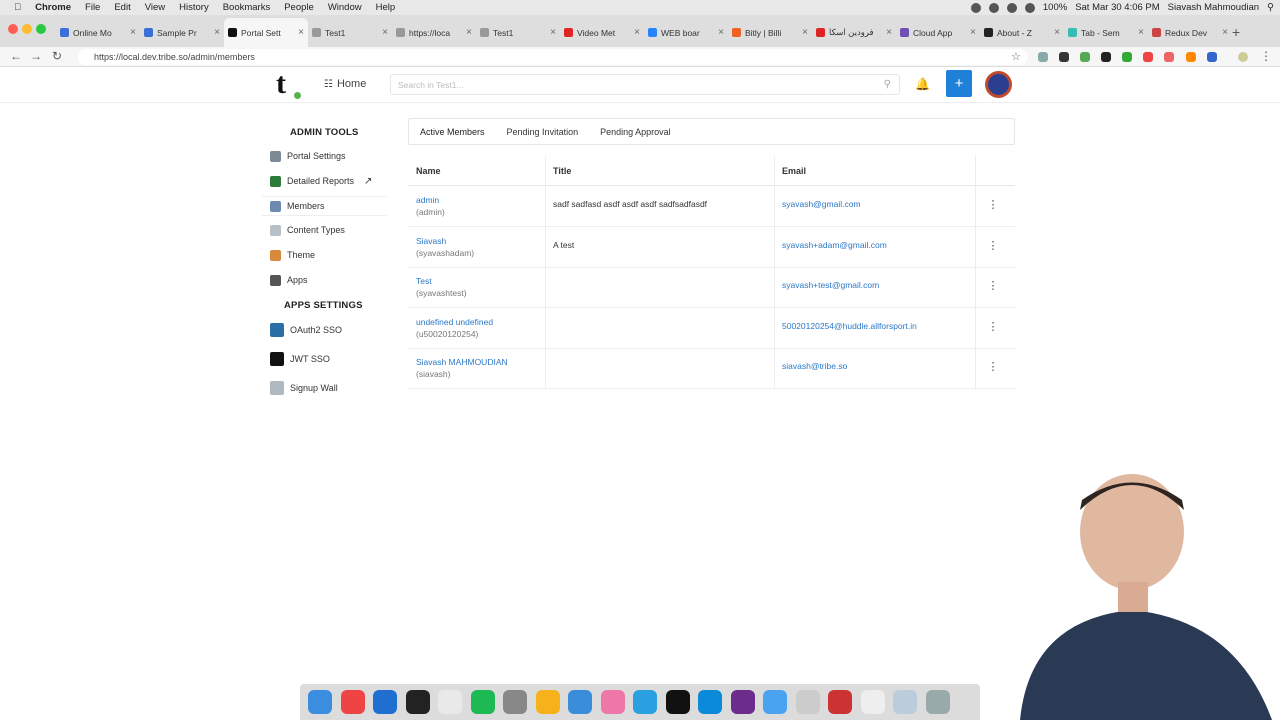  Describe the element at coordinates (182, 32) in the screenshot. I see `browser-tab: Sample Pr ×` at that location.